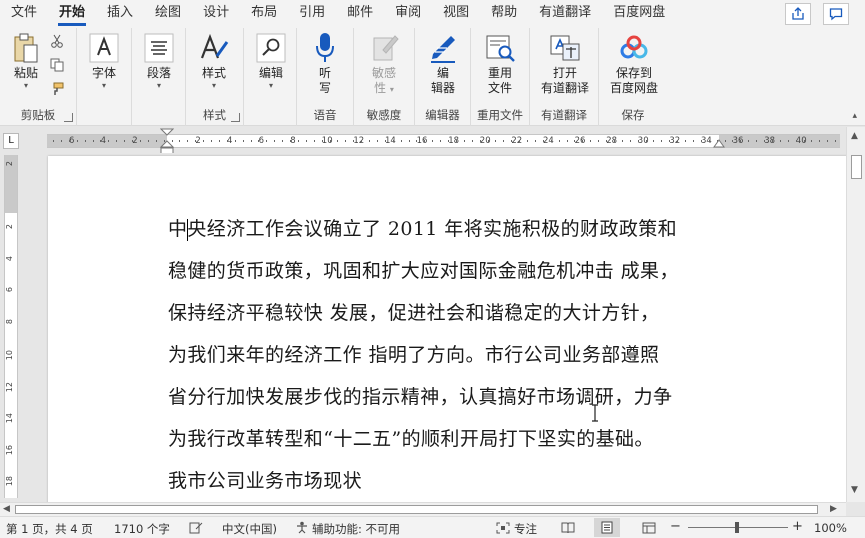 This screenshot has height=538, width=865. I want to click on styles-launcher-icon, so click(235, 117).